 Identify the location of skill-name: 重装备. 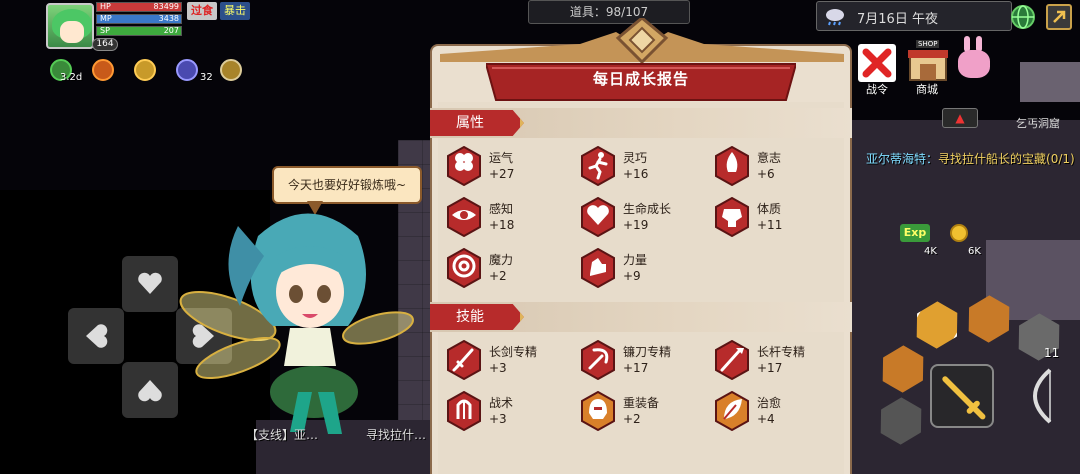
(641, 403).